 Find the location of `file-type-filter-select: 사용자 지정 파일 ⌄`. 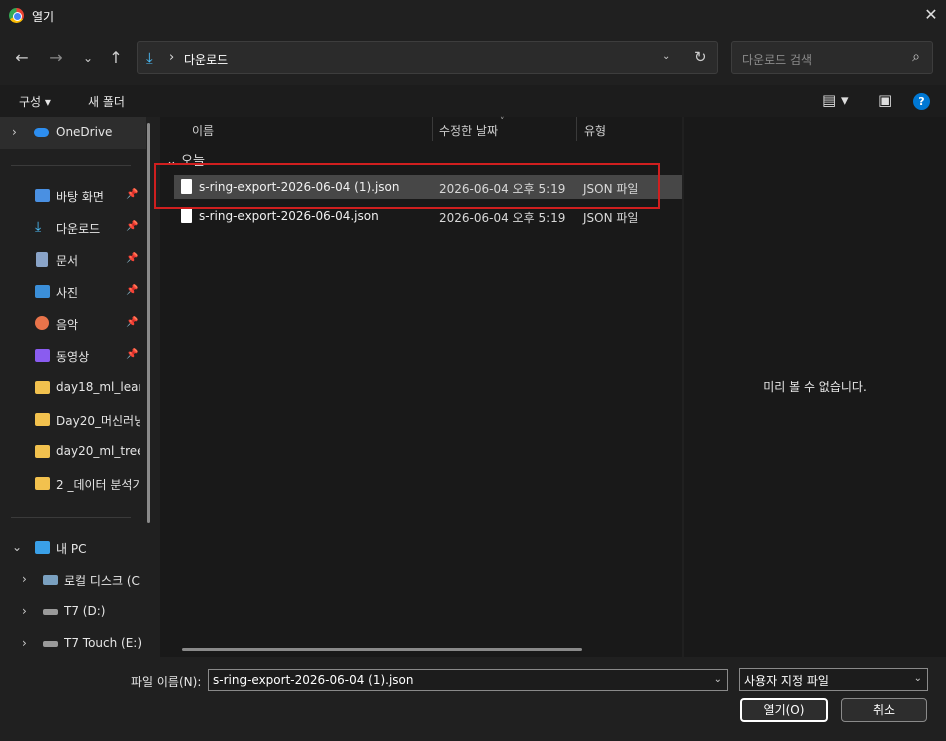

file-type-filter-select: 사용자 지정 파일 ⌄ is located at coordinates (833, 679).